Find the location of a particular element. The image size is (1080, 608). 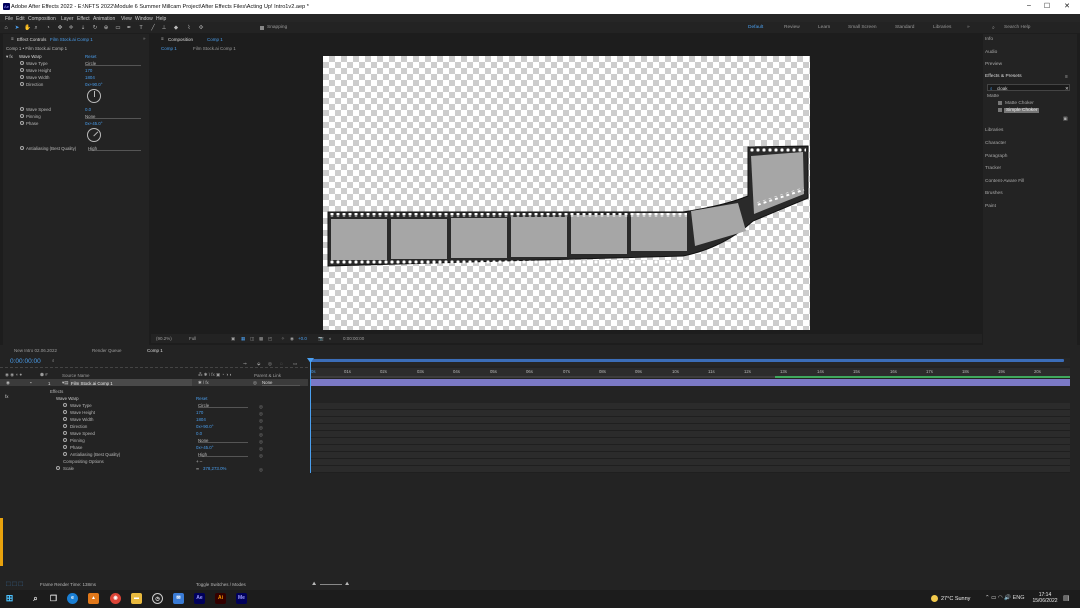

effects-search-box: ⌕ cloak ✕ is located at coordinates (1028, 87).